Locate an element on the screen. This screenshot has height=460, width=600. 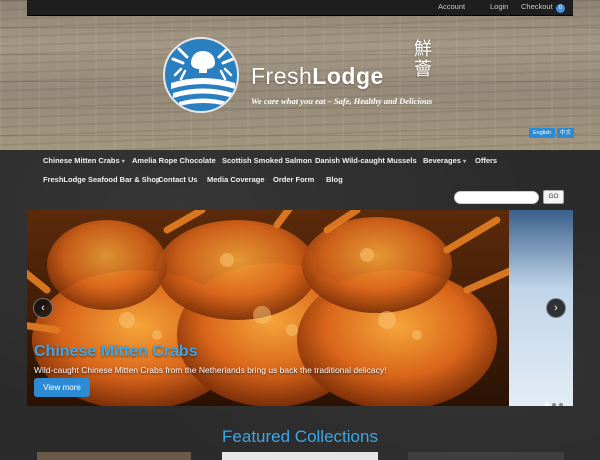
cart-count-badge: 0 is located at coordinates (560, 8).